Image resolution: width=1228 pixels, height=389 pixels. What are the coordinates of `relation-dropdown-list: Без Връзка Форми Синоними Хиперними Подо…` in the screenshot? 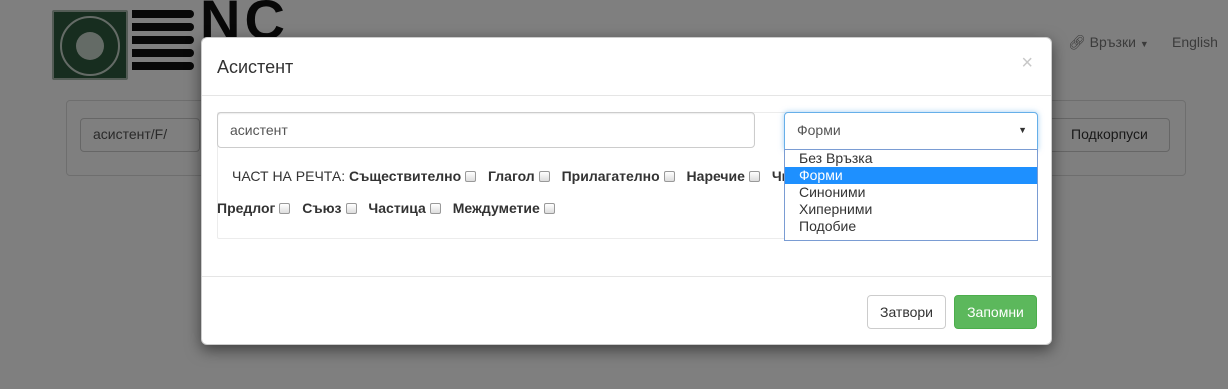 It's located at (911, 195).